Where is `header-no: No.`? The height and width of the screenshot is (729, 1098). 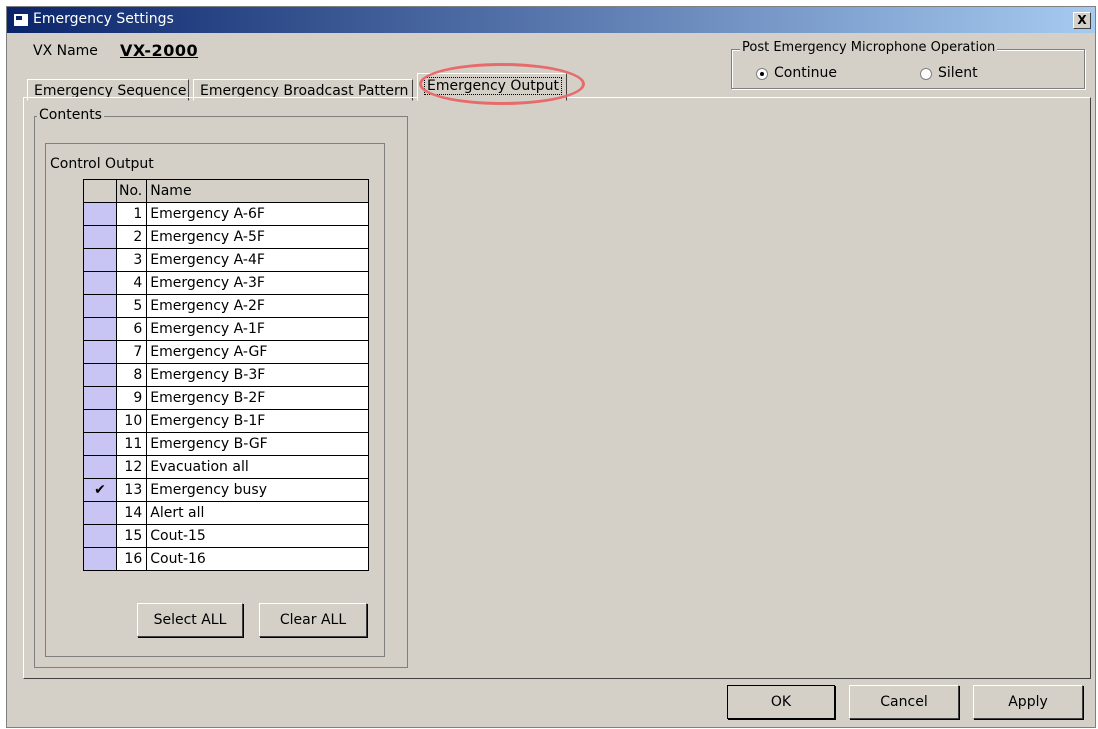
header-no: No. is located at coordinates (131, 191).